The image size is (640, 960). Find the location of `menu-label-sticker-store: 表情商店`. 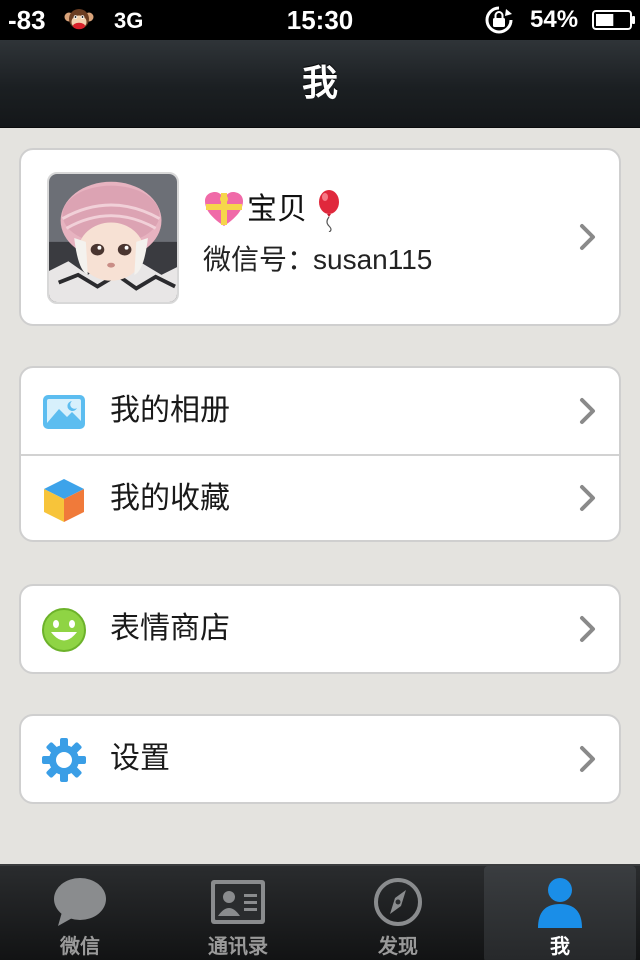

menu-label-sticker-store: 表情商店 is located at coordinates (170, 628).